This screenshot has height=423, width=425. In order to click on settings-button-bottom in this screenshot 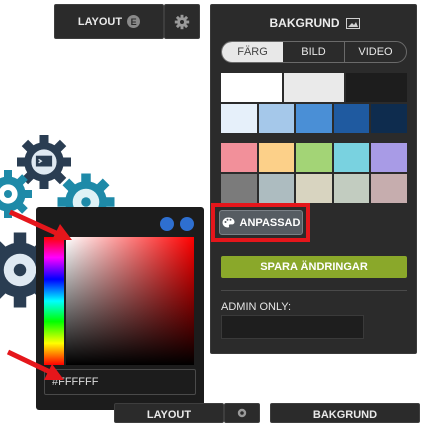, I will do `click(242, 413)`.